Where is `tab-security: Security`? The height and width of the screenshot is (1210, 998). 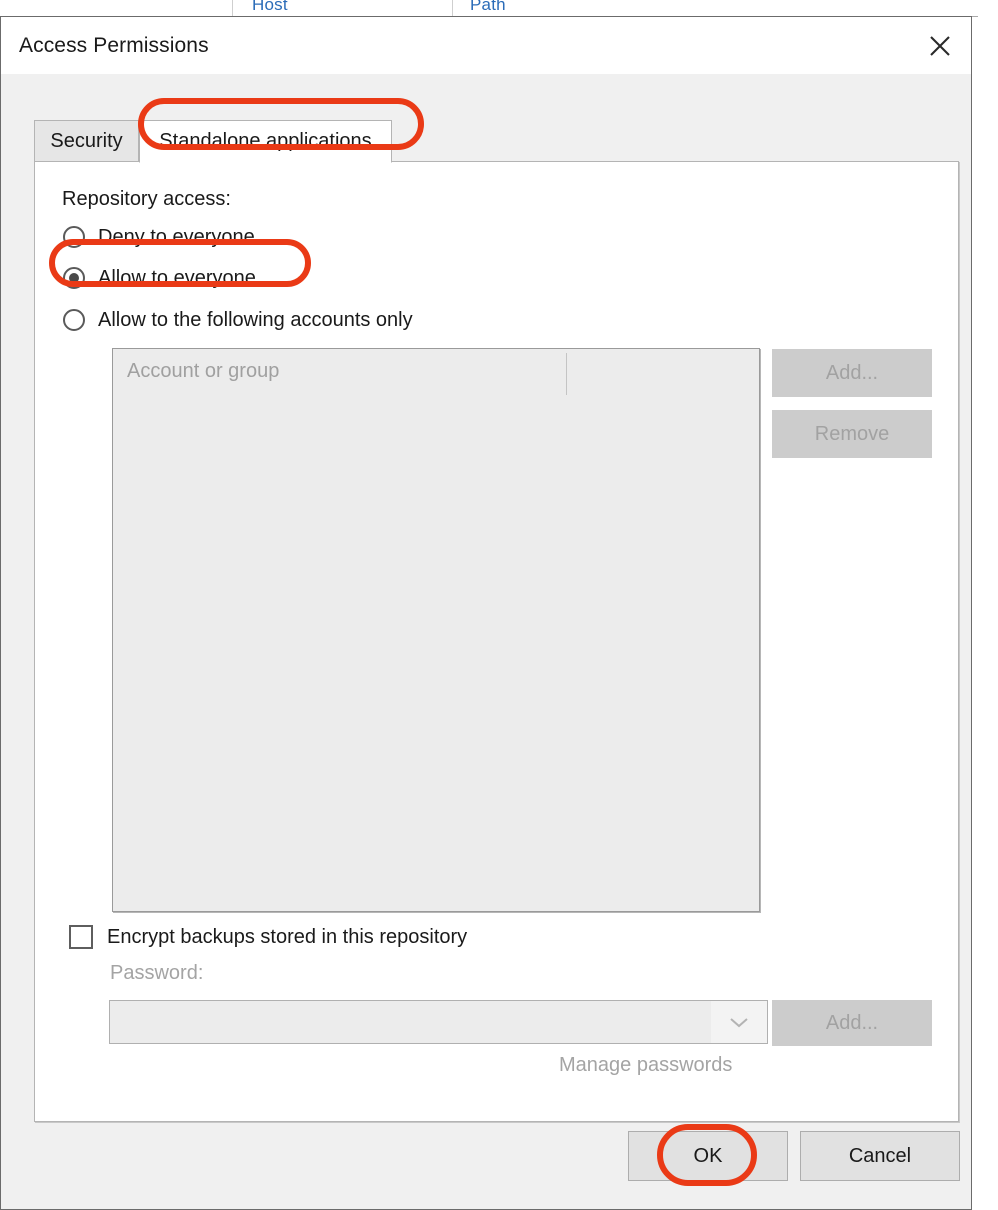 tab-security: Security is located at coordinates (86, 141).